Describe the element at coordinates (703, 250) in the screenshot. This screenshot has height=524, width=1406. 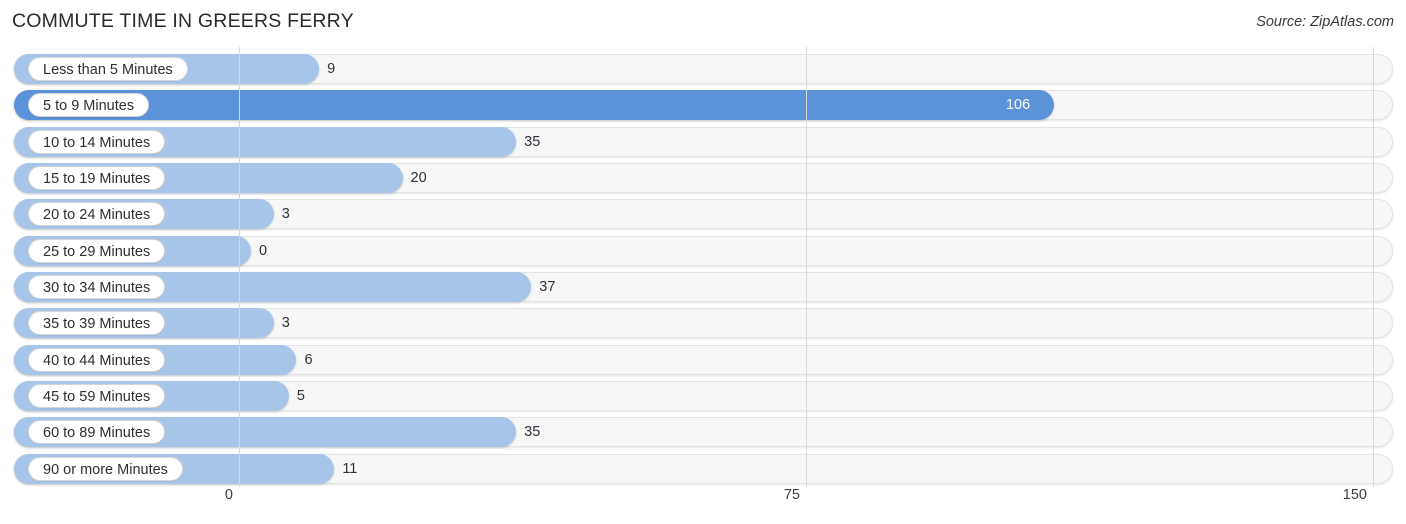
I see `bar-row: 25 to 29 Minutes 0` at that location.